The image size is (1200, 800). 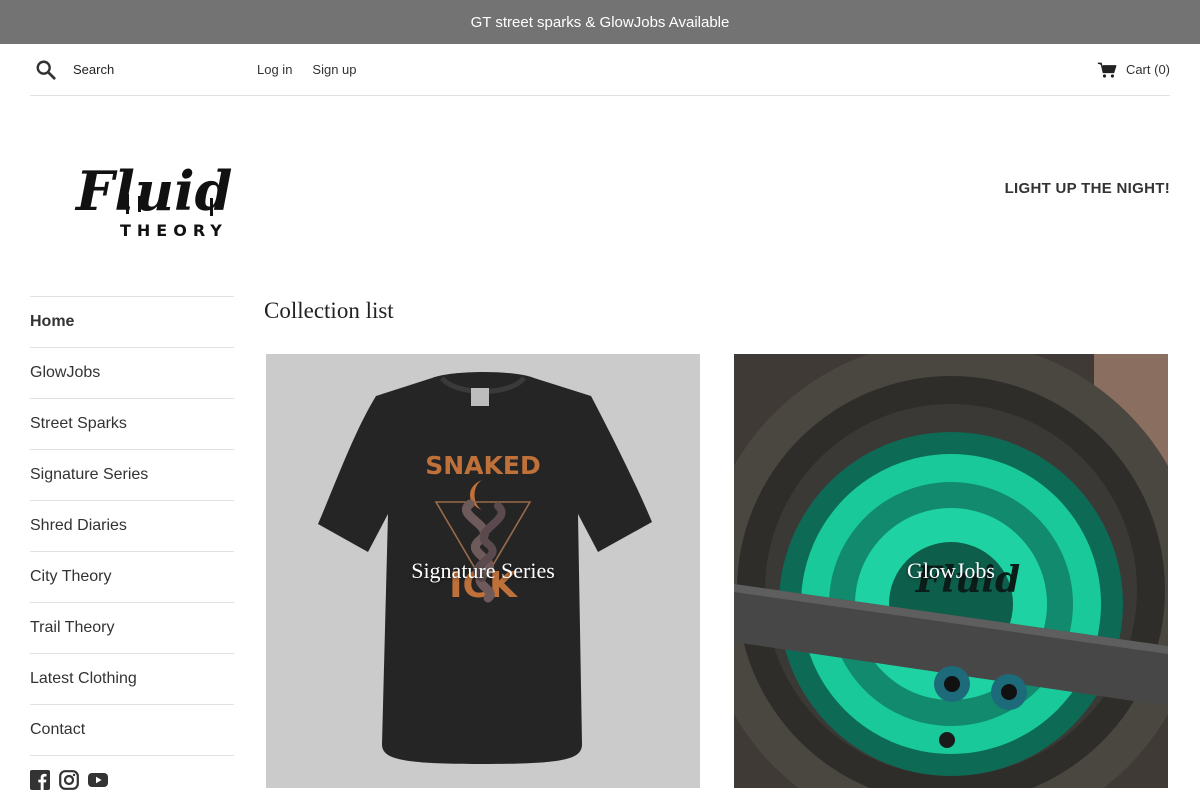 I want to click on cart-link: Cart (0), so click(x=1133, y=70).